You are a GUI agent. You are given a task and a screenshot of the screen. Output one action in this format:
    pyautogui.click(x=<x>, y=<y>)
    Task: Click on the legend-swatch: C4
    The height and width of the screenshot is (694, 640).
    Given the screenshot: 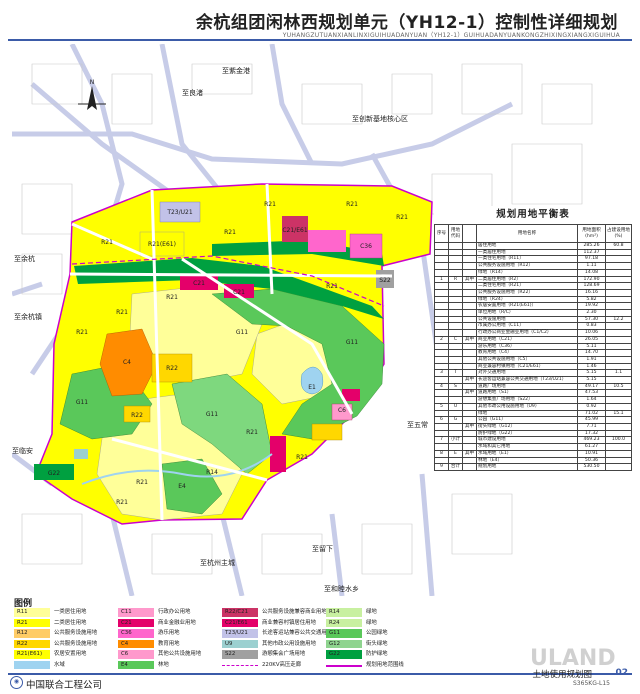 What is the action you would take?
    pyautogui.click(x=136, y=643)
    